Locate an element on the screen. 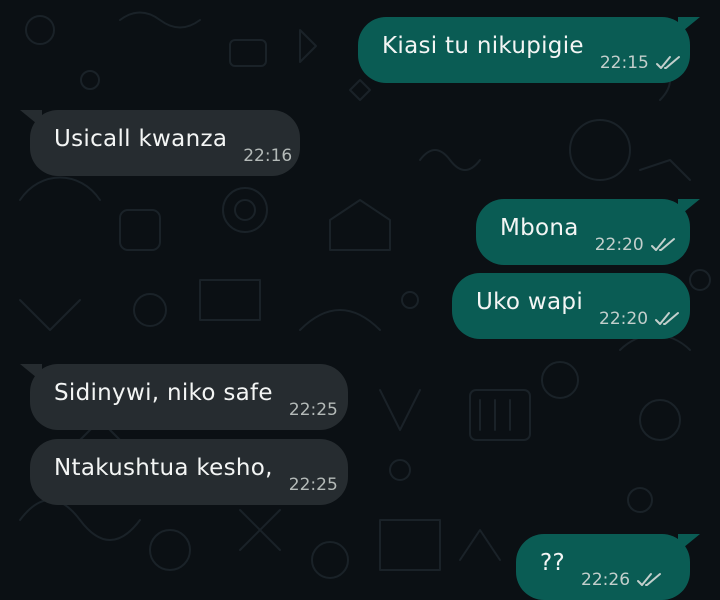  outgoing-message: Uko wapi 22:20 is located at coordinates (571, 306).